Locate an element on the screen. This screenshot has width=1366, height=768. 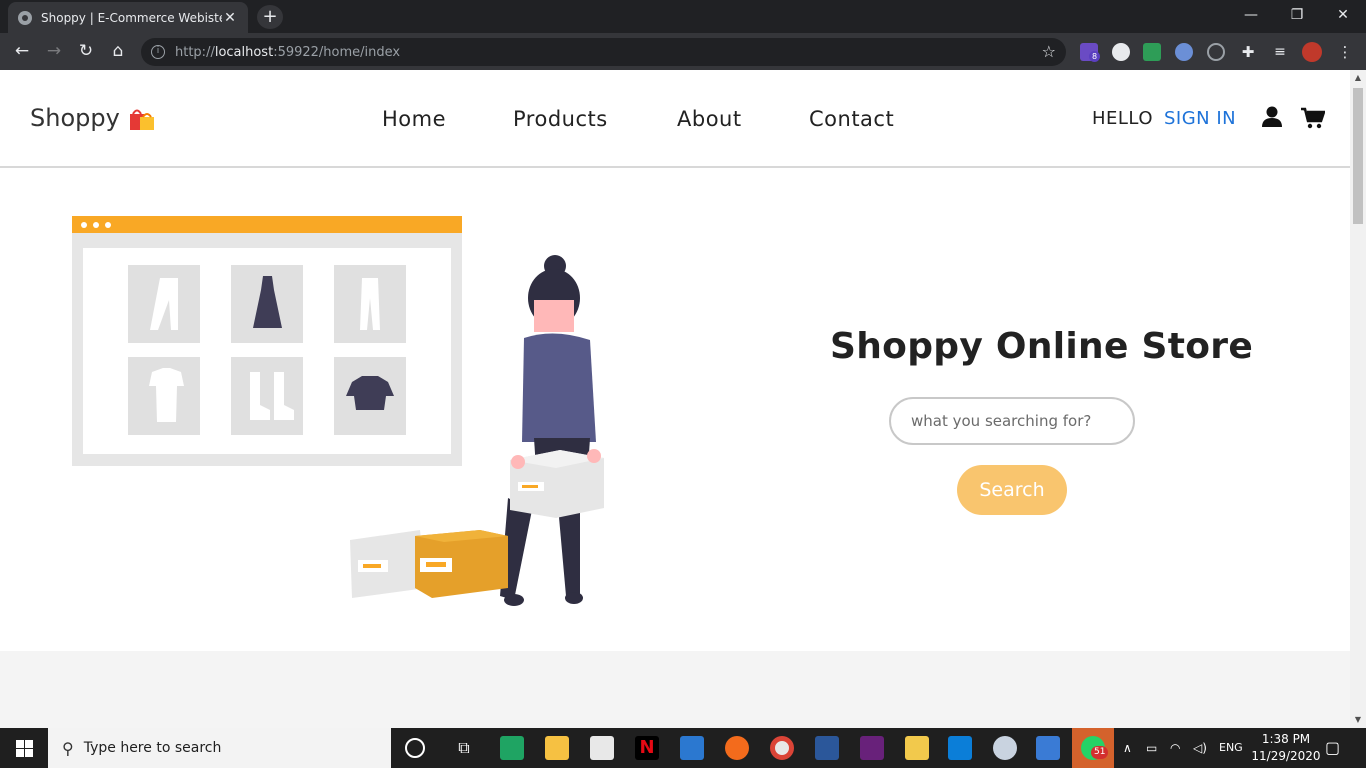
battery-icon: ▭ is located at coordinates (1151, 748).